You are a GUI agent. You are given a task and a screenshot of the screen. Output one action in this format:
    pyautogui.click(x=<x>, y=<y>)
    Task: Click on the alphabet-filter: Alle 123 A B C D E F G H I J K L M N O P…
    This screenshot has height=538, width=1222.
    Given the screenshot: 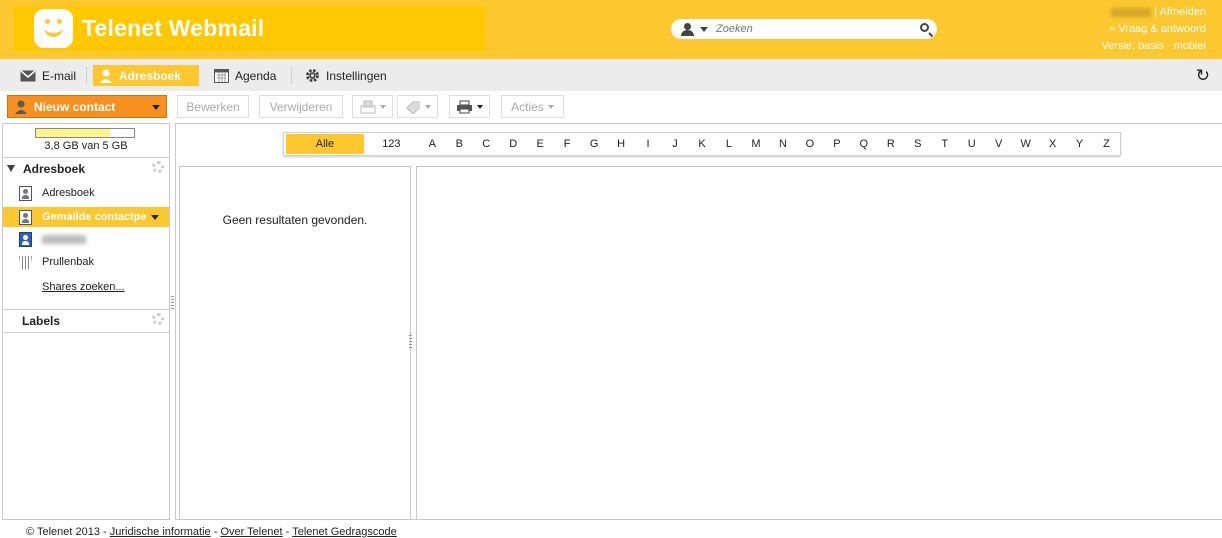 What is the action you would take?
    pyautogui.click(x=702, y=144)
    